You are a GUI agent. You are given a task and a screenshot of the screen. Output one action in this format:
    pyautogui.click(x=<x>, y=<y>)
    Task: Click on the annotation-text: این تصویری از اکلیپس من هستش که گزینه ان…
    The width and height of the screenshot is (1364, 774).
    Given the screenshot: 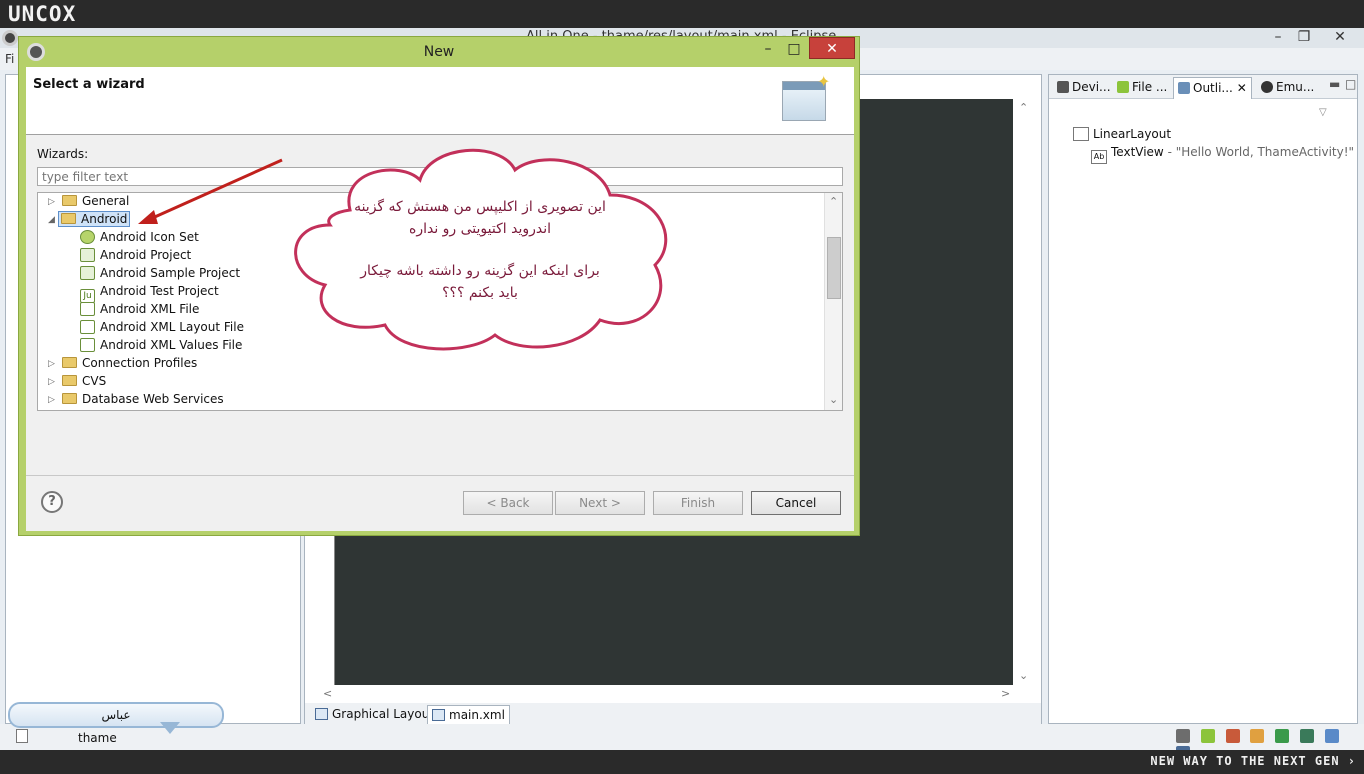 What is the action you would take?
    pyautogui.click(x=480, y=250)
    